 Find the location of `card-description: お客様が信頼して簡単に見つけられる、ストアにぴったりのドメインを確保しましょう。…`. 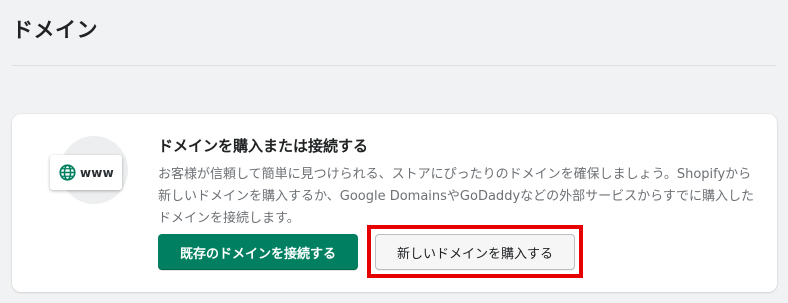

card-description: お客様が信頼して簡単に見つけられる、ストアにぴったりのドメインを確保しましょう。… is located at coordinates (456, 196).